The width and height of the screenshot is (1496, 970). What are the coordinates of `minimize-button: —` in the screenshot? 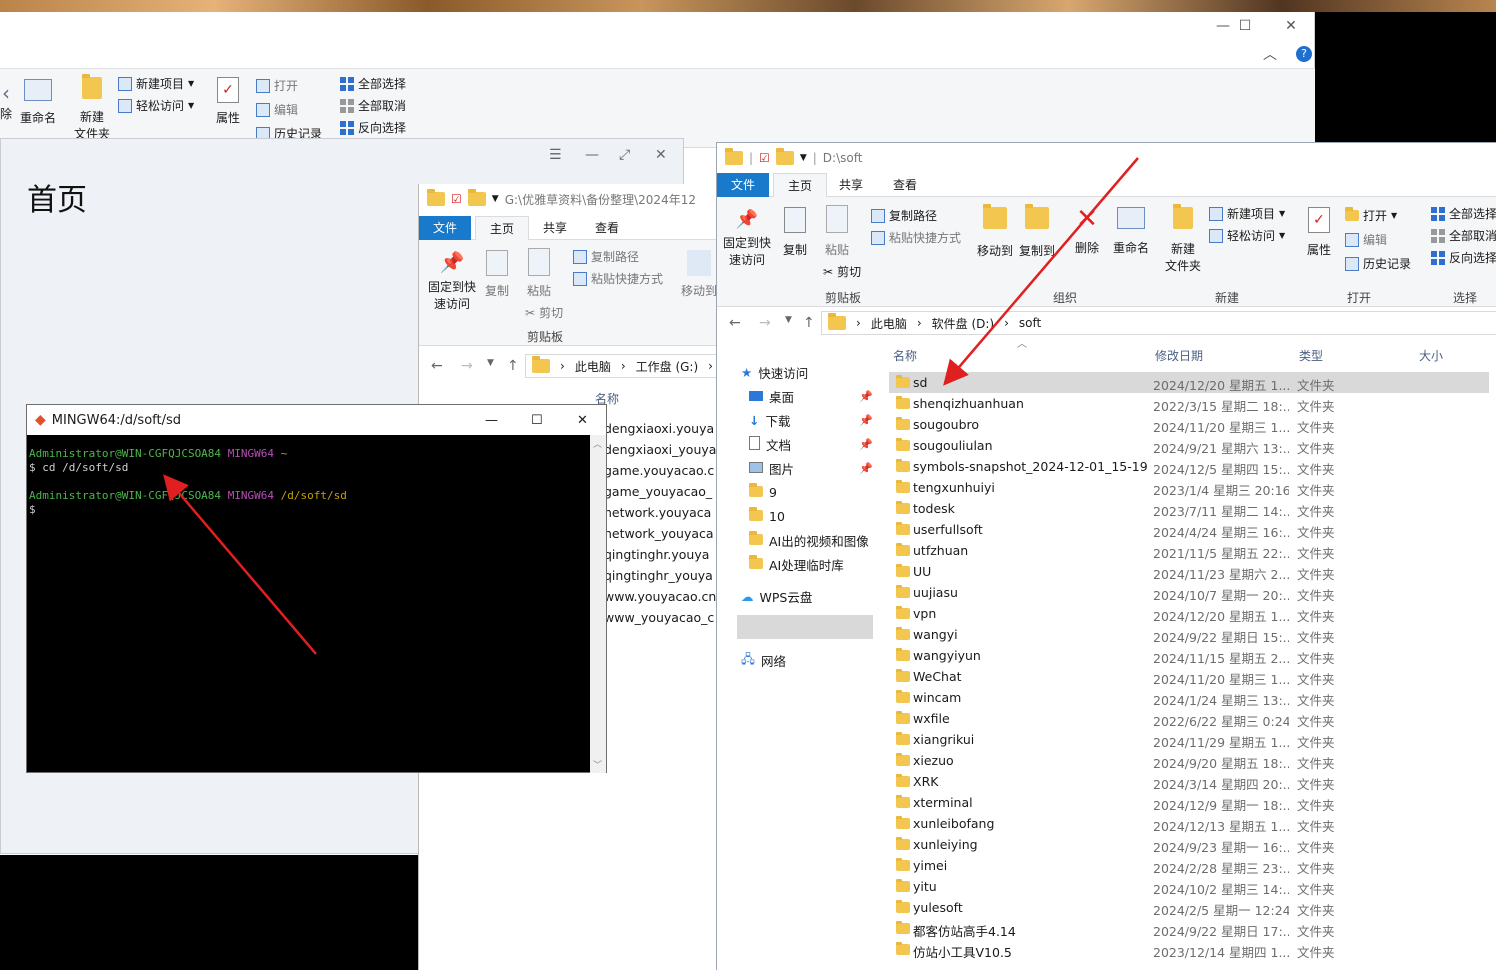 It's located at (491, 420).